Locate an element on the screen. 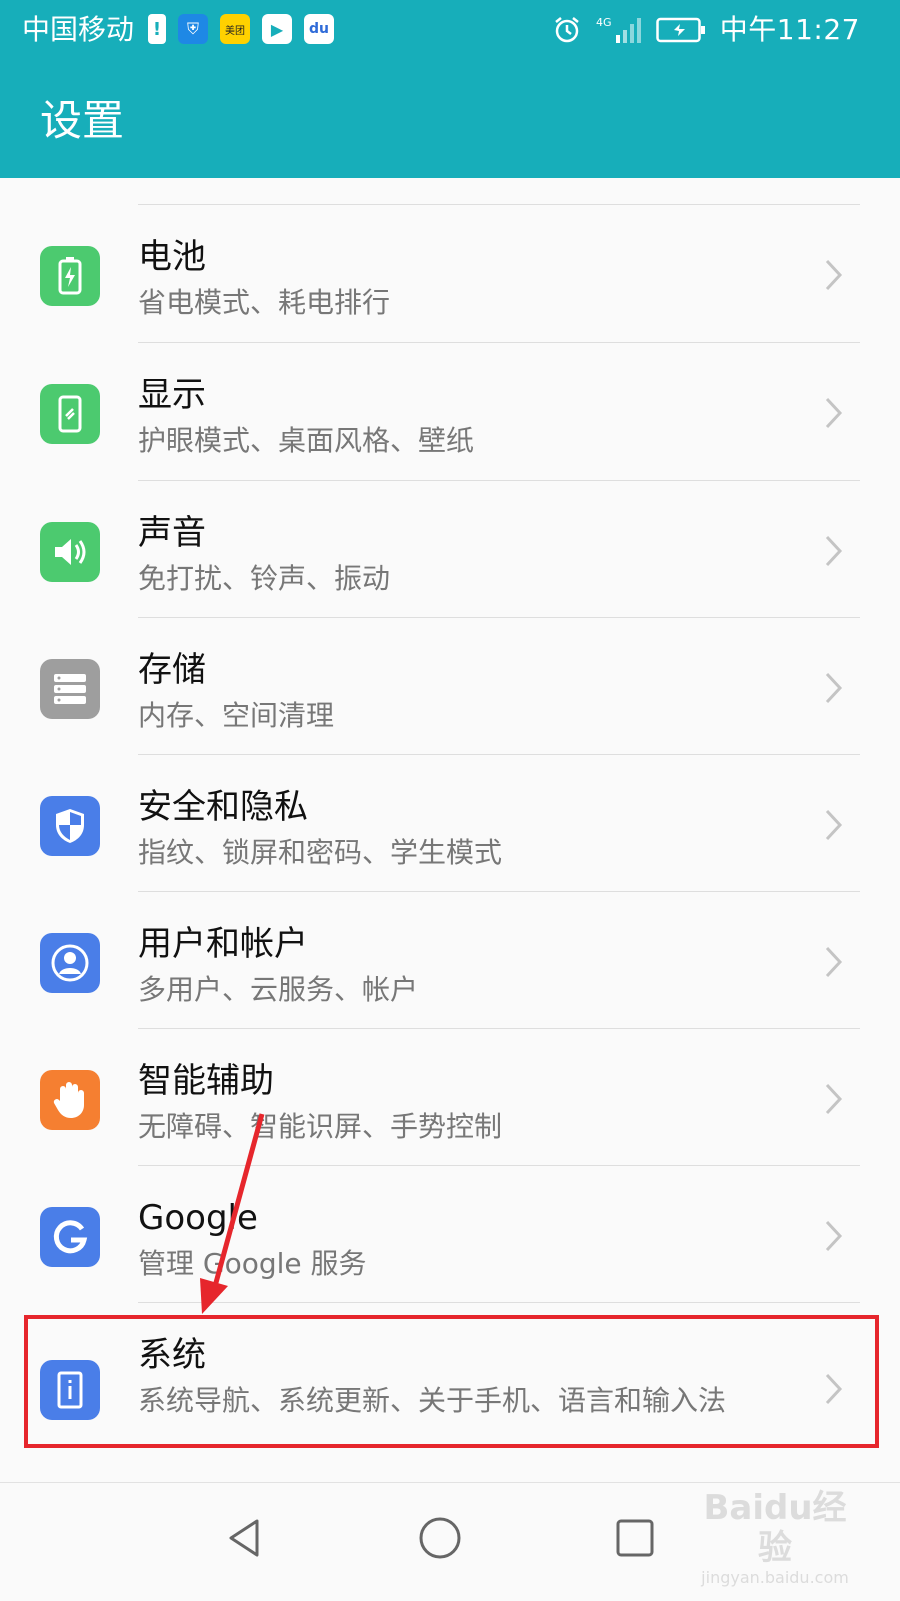  back-button is located at coordinates (245, 1538).